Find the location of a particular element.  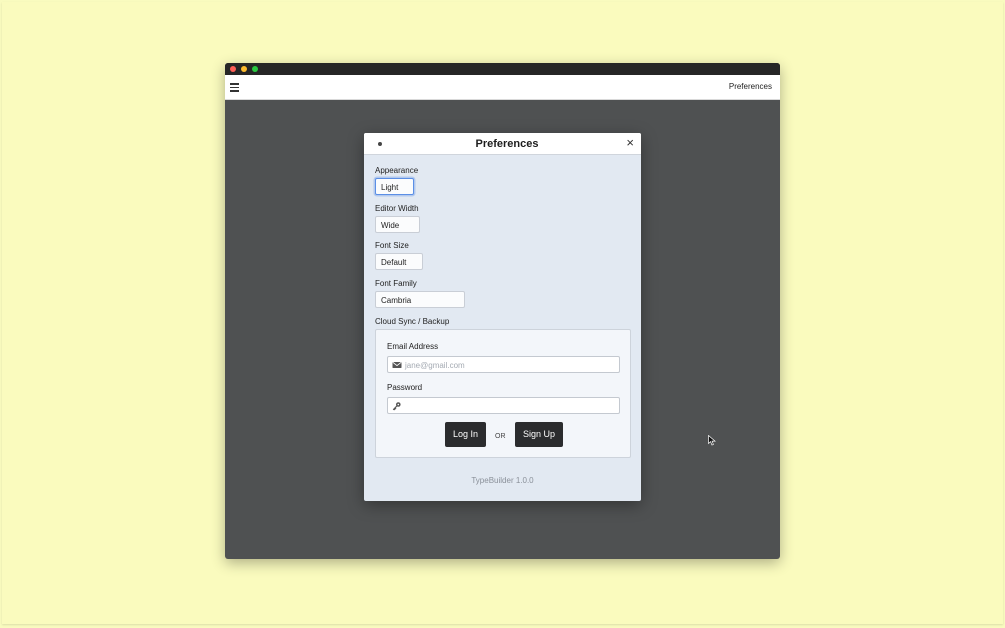

font-family-select: Cambria is located at coordinates (420, 299).